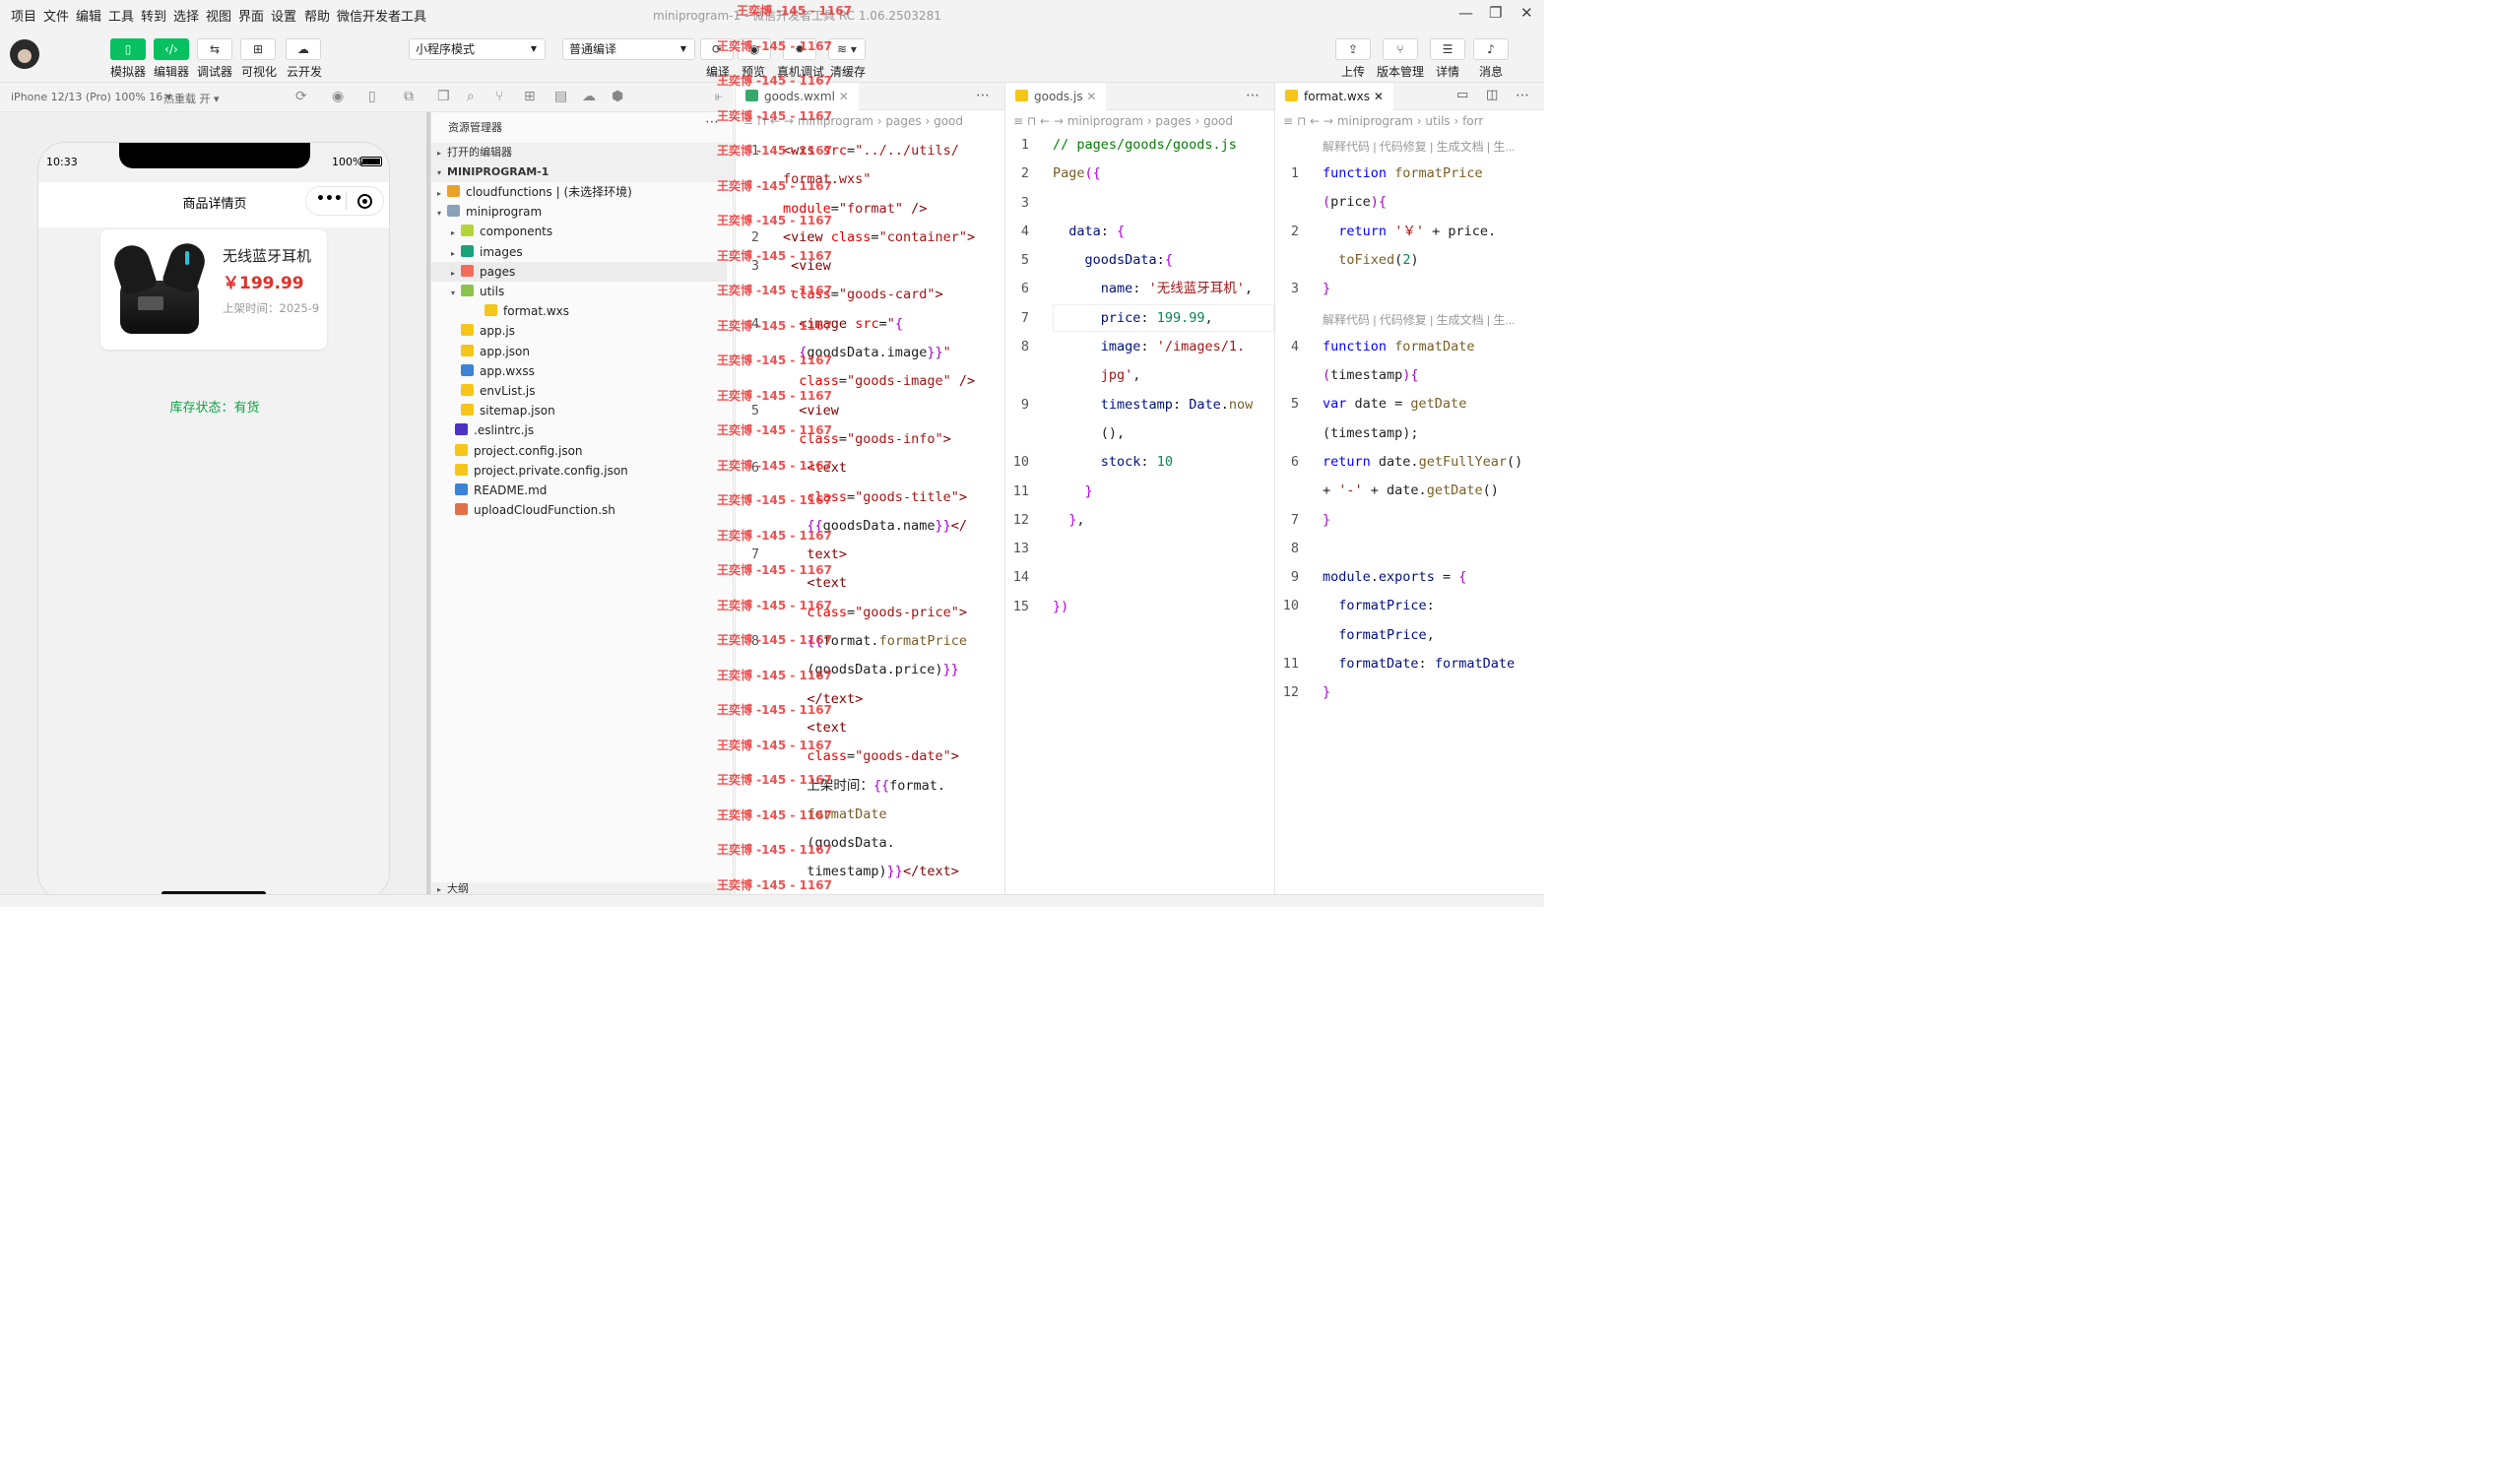 This screenshot has width=2520, height=1480. Describe the element at coordinates (719, 96) in the screenshot. I see `split-icon: ⫦` at that location.